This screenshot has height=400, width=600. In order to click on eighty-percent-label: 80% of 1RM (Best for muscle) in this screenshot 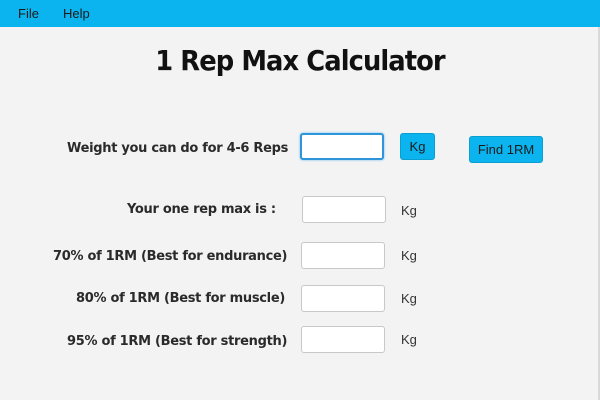, I will do `click(181, 298)`.